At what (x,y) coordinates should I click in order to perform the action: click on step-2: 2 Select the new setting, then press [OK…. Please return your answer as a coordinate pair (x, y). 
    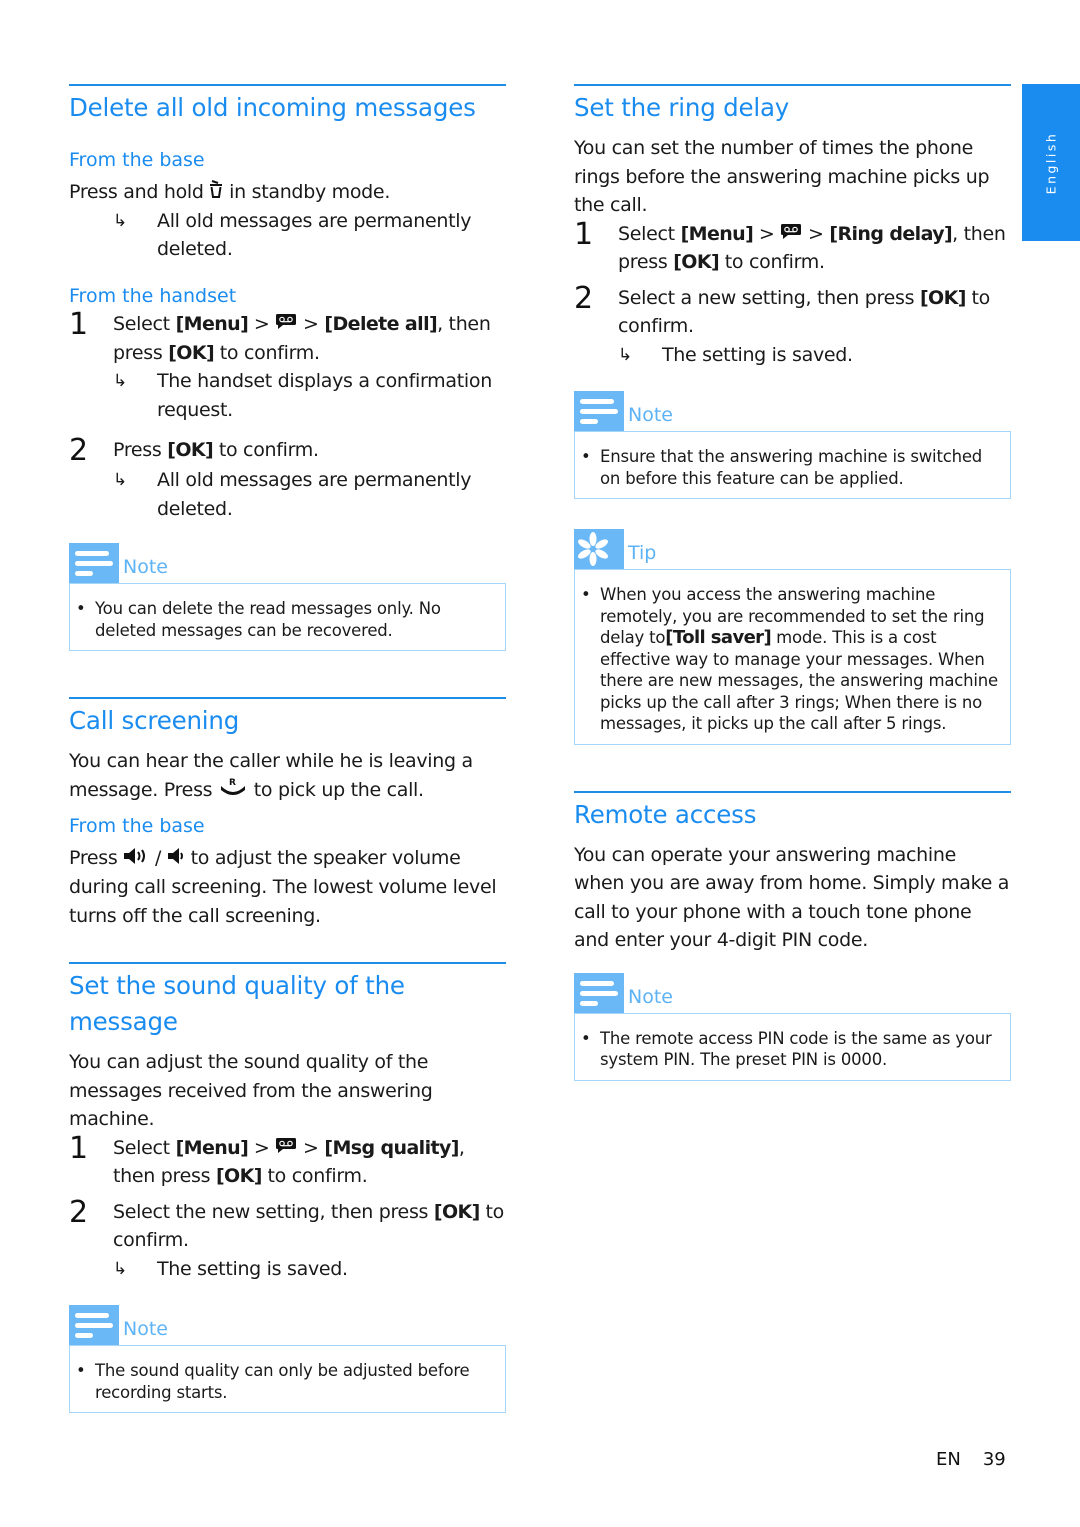
    Looking at the image, I should click on (287, 1224).